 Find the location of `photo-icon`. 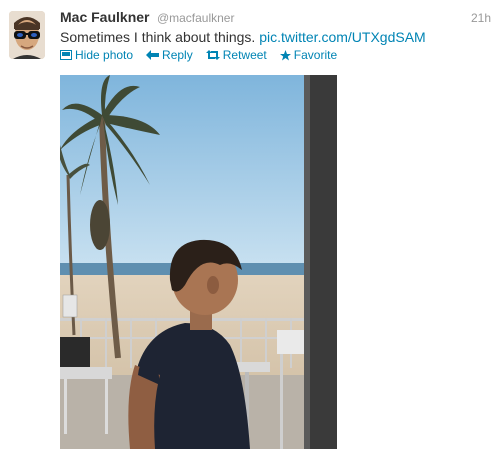

photo-icon is located at coordinates (66, 55).